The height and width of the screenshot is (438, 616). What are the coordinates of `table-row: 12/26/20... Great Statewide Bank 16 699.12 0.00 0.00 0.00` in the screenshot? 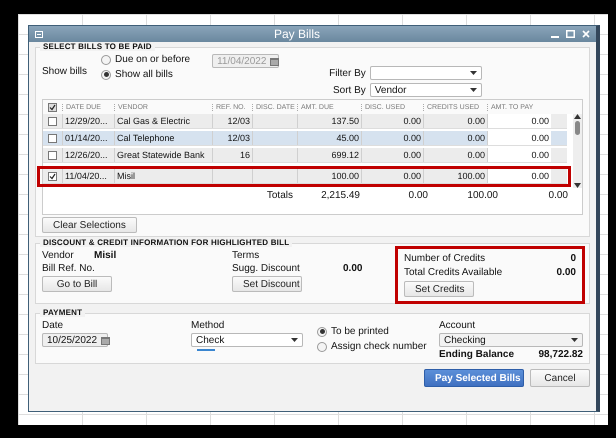 It's located at (305, 155).